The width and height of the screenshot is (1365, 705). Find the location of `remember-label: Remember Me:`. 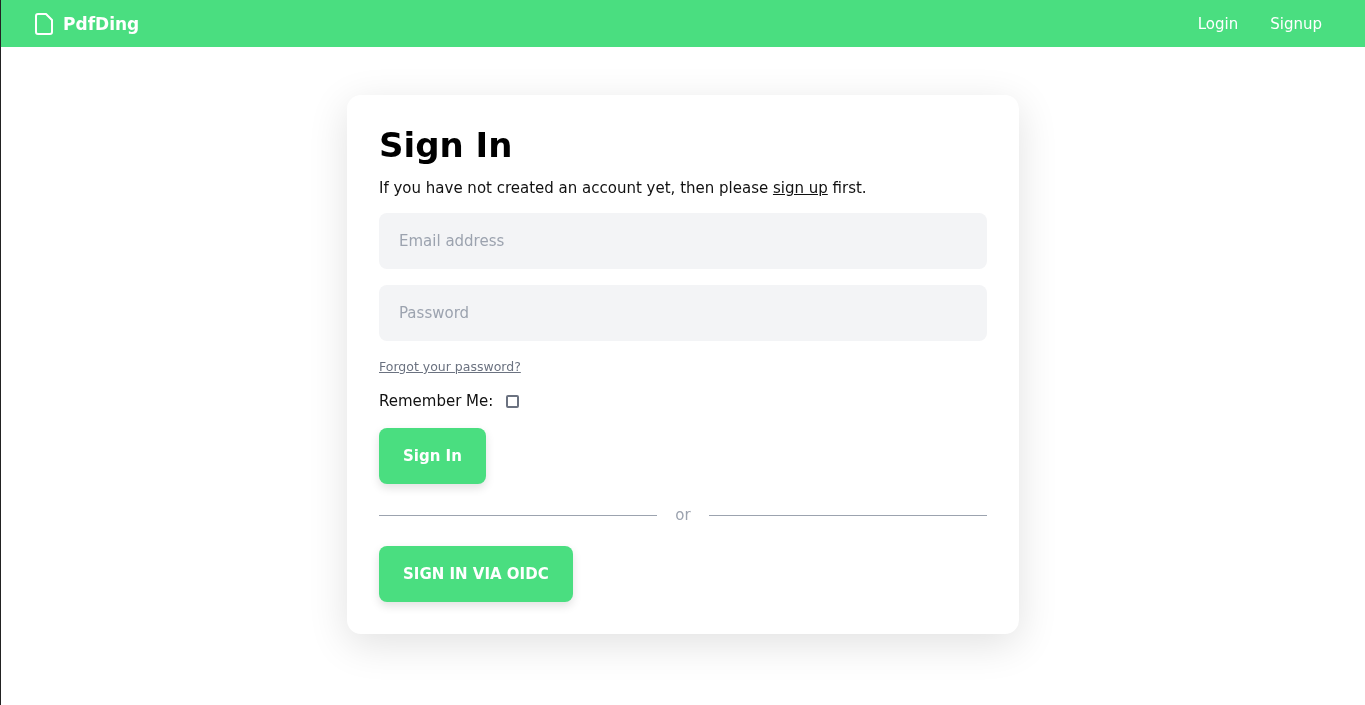

remember-label: Remember Me: is located at coordinates (436, 401).